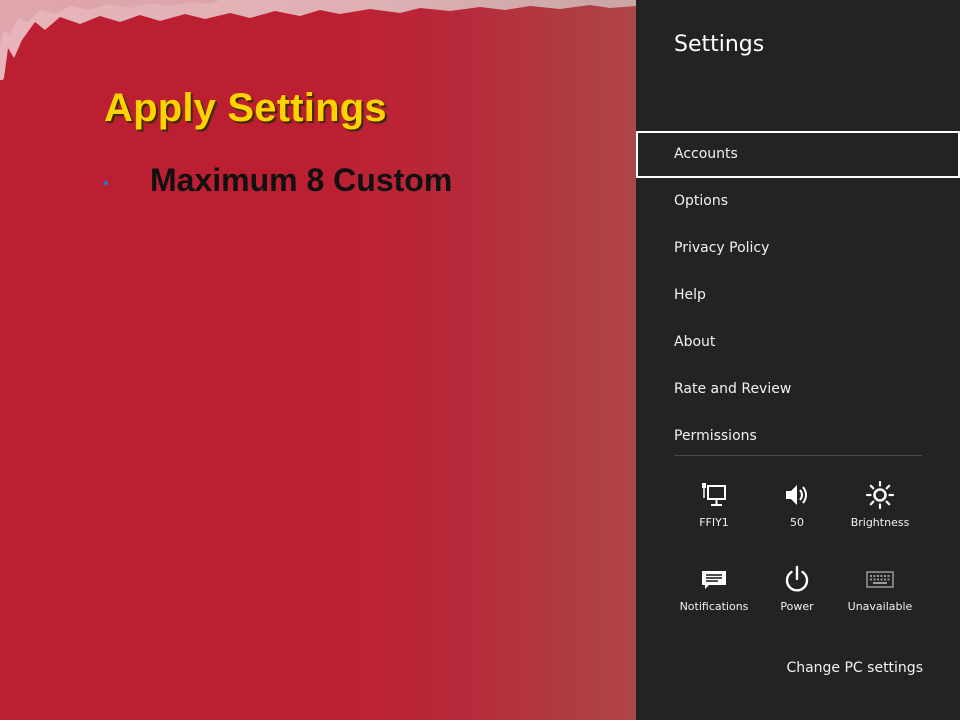  What do you see at coordinates (714, 580) in the screenshot?
I see `notifications-icon` at bounding box center [714, 580].